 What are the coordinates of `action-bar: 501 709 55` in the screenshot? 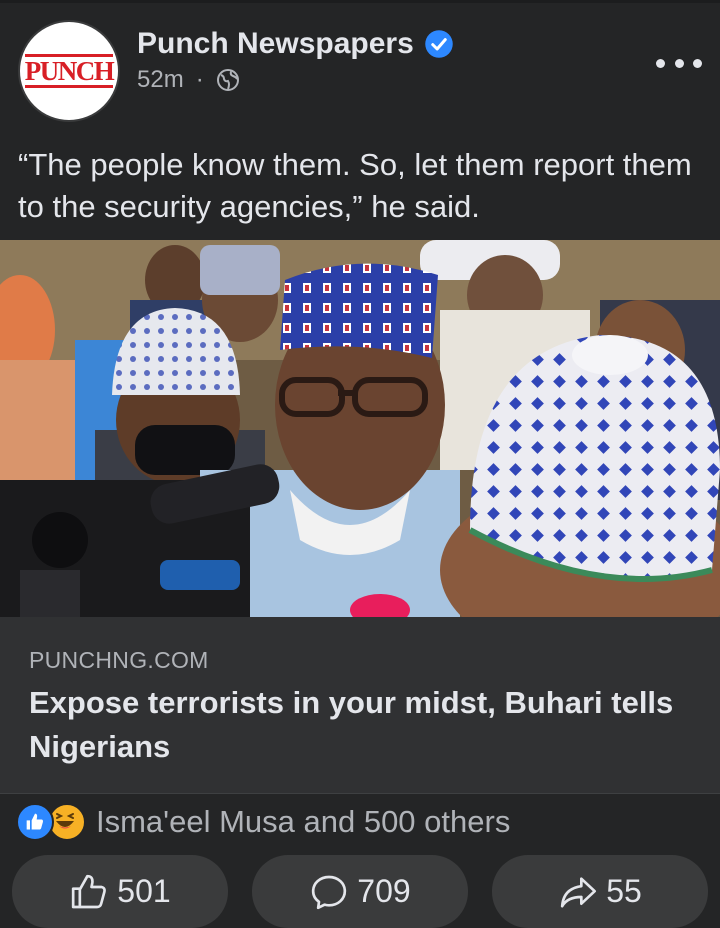 It's located at (360, 891).